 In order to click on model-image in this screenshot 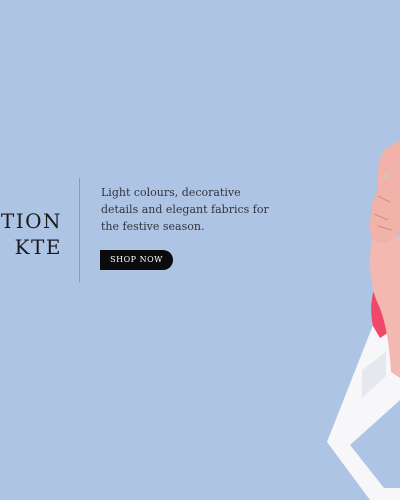, I will do `click(363, 320)`.